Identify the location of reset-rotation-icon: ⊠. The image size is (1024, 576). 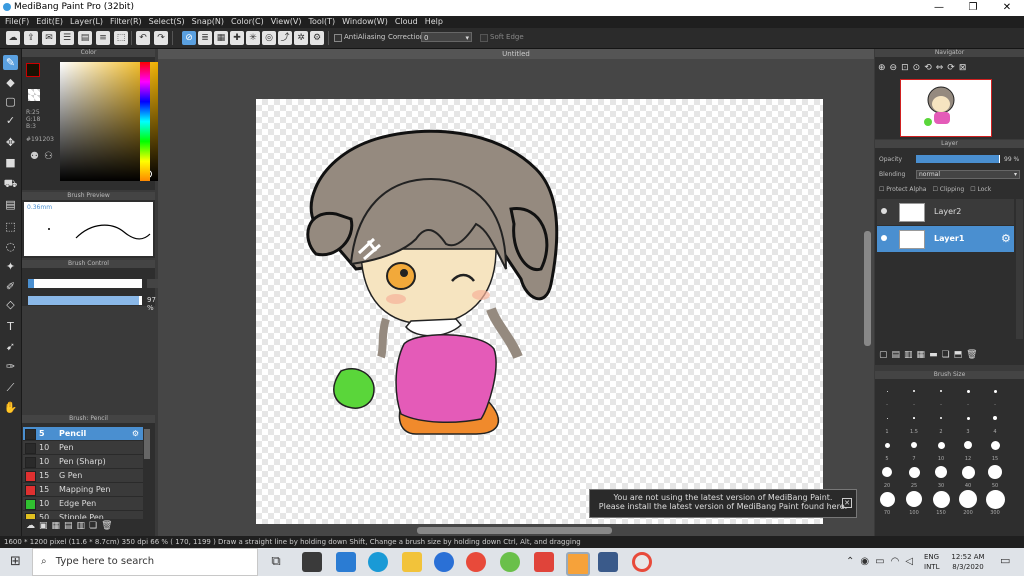
(963, 68).